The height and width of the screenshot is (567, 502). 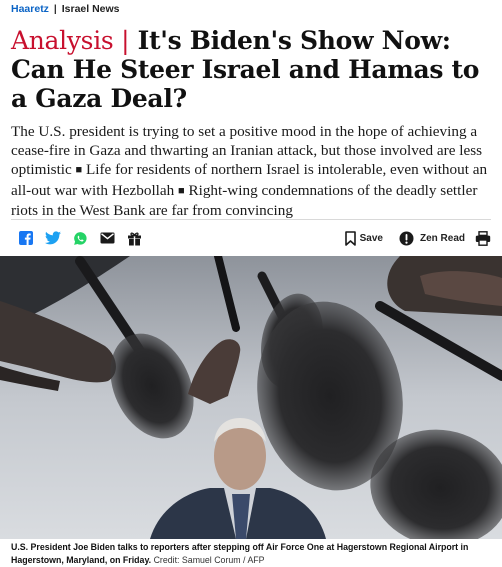 I want to click on analysis-kicker: Analysis |, so click(x=70, y=40).